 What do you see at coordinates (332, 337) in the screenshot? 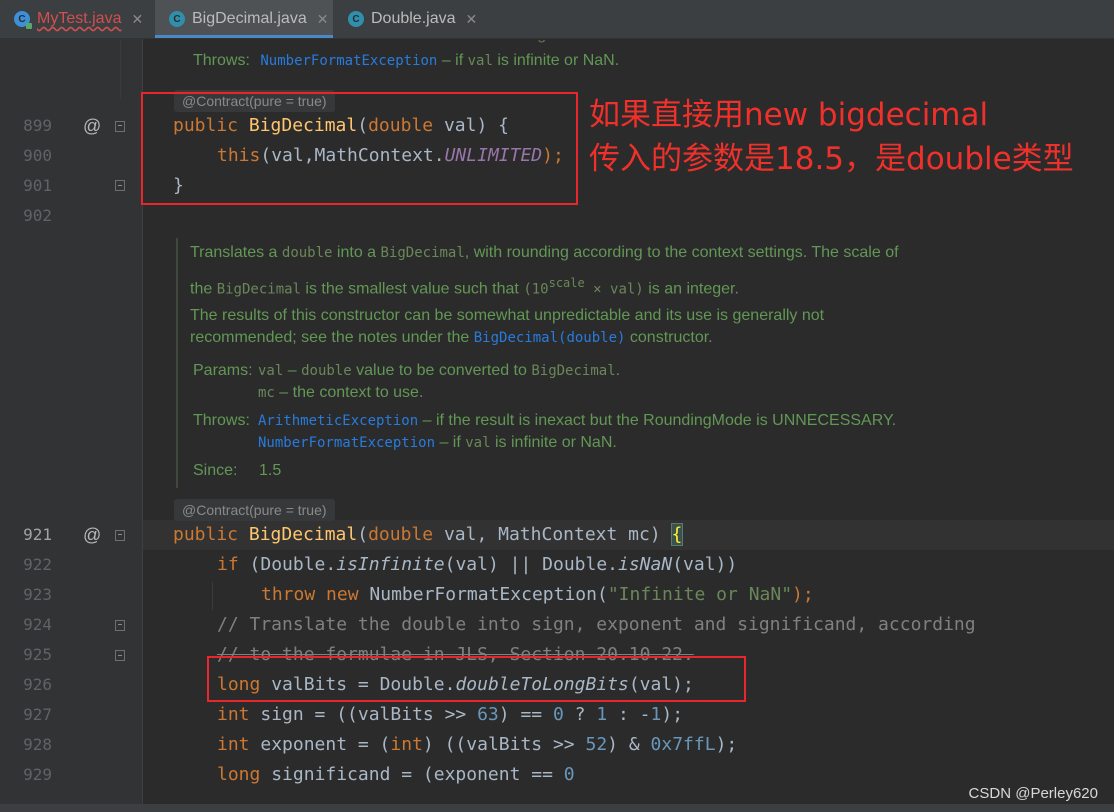
I see `doc-text: recommended; see the notes under the` at bounding box center [332, 337].